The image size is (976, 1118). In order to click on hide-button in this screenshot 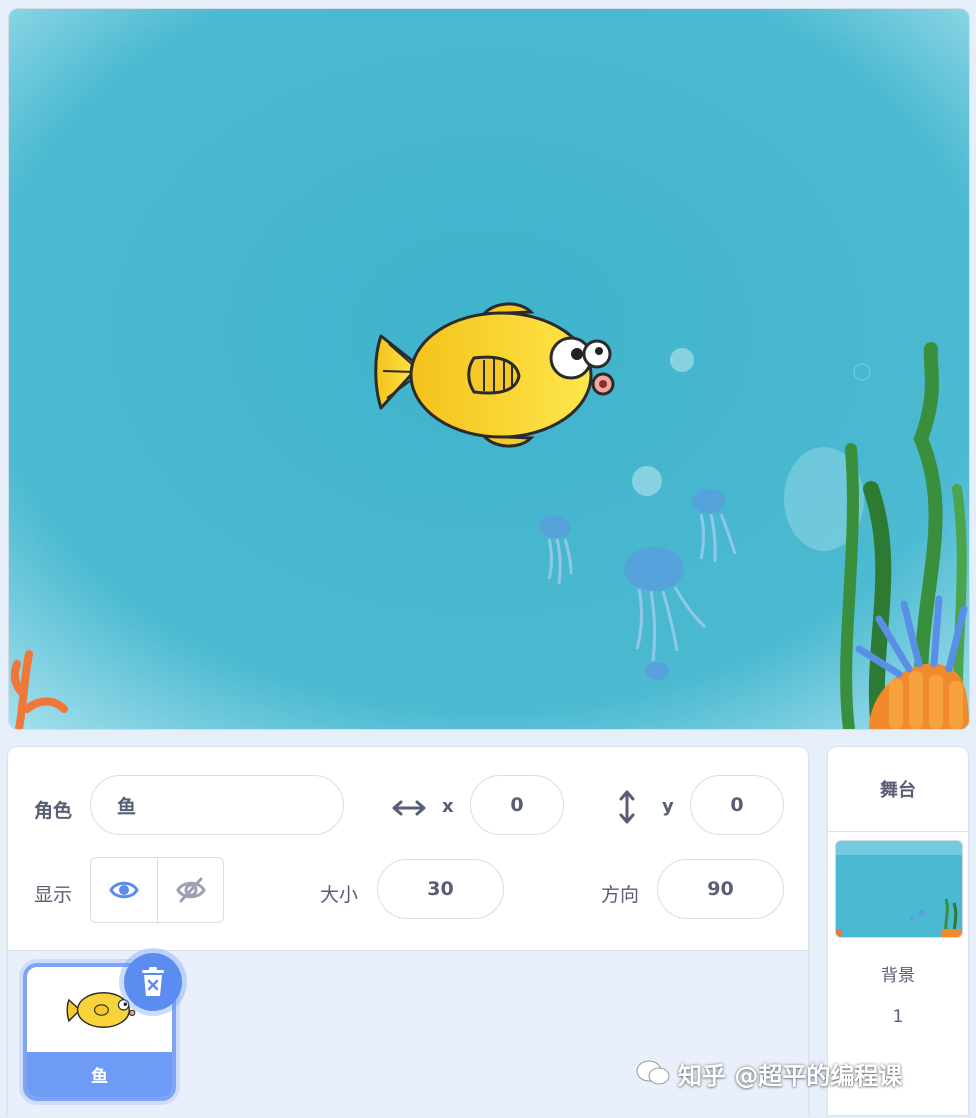, I will do `click(191, 890)`.